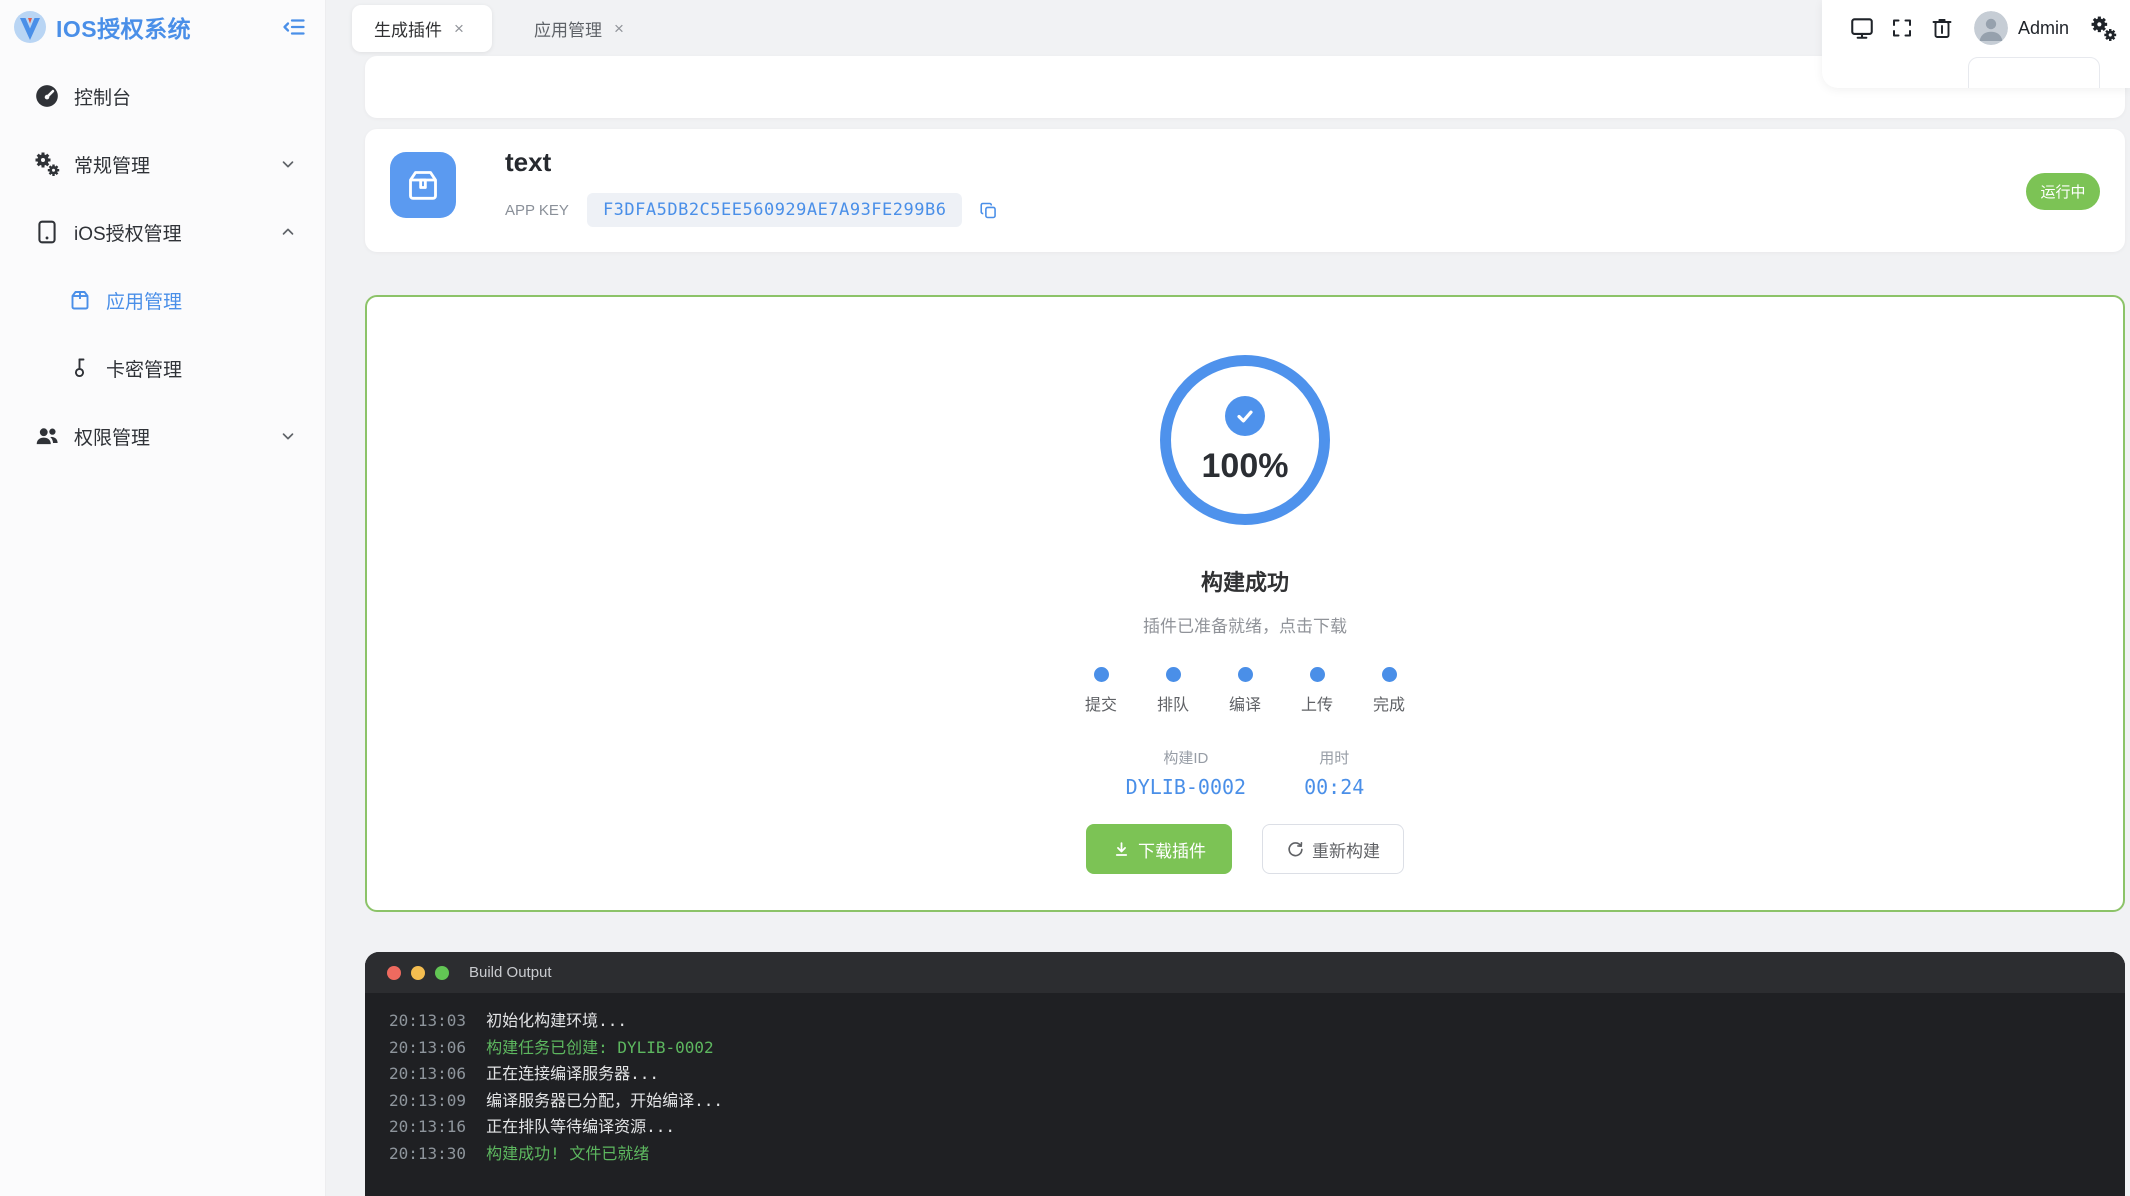 The image size is (2130, 1196). Describe the element at coordinates (47, 96) in the screenshot. I see `dashboard-icon` at that location.